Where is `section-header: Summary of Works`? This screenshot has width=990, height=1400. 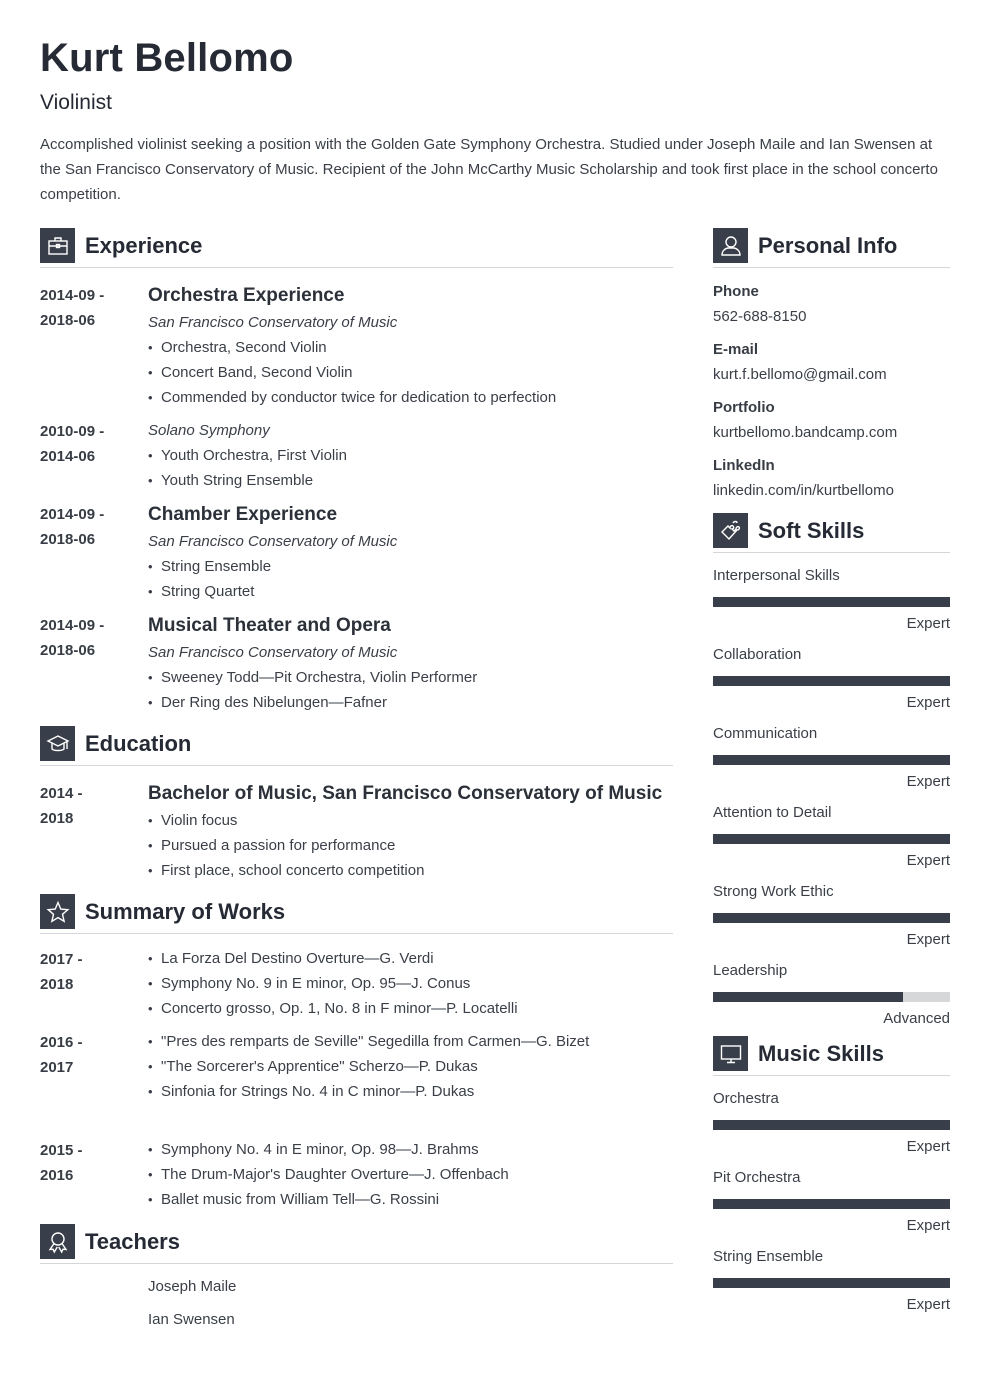 section-header: Summary of Works is located at coordinates (356, 914).